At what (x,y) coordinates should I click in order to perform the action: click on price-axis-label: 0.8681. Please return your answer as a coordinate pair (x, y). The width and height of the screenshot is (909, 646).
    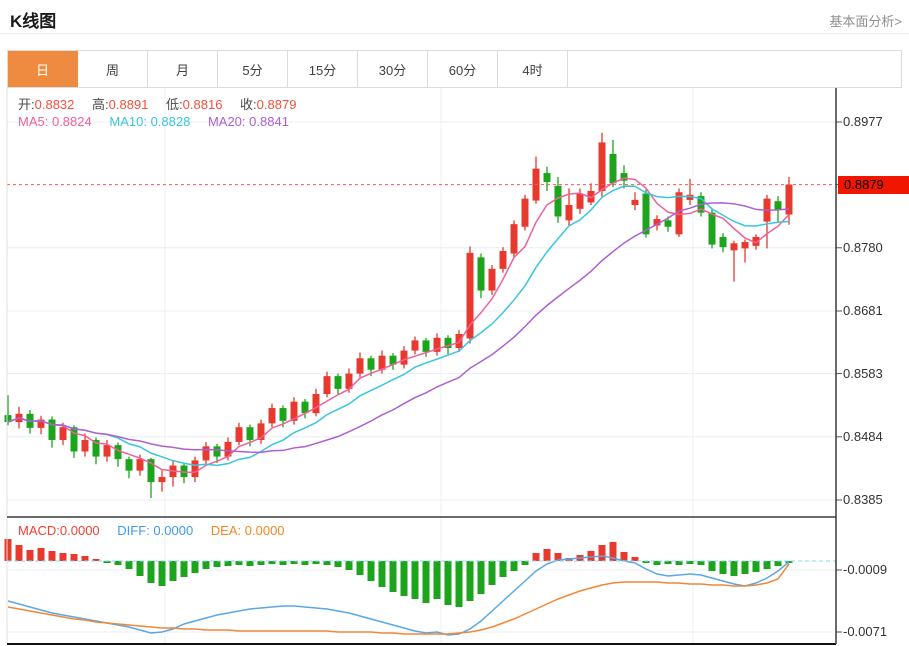
    Looking at the image, I should click on (863, 310).